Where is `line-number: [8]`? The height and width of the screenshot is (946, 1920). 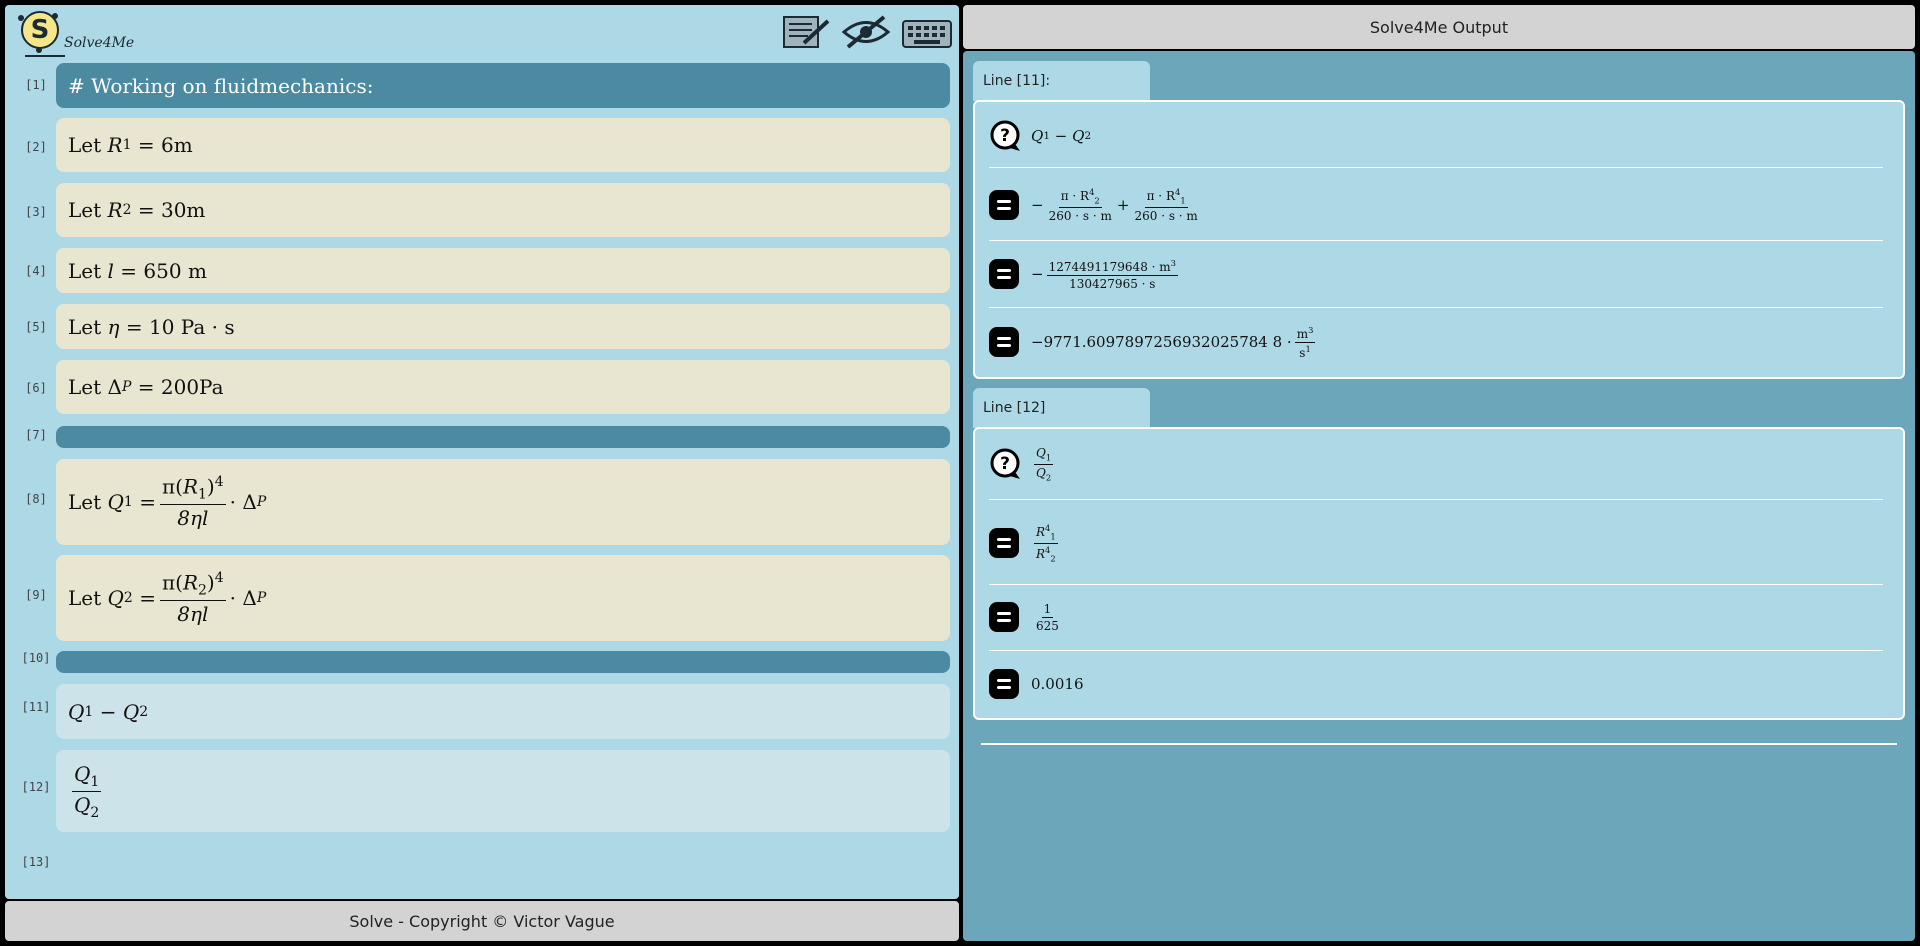
line-number: [8] is located at coordinates (36, 499).